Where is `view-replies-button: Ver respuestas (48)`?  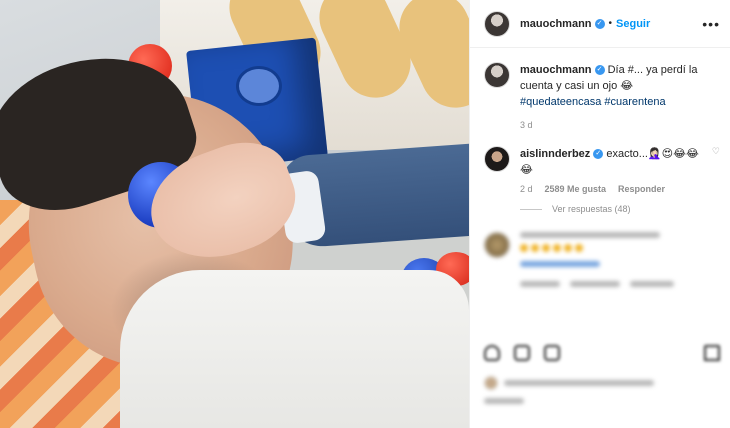
view-replies-button: Ver respuestas (48) is located at coordinates (620, 209).